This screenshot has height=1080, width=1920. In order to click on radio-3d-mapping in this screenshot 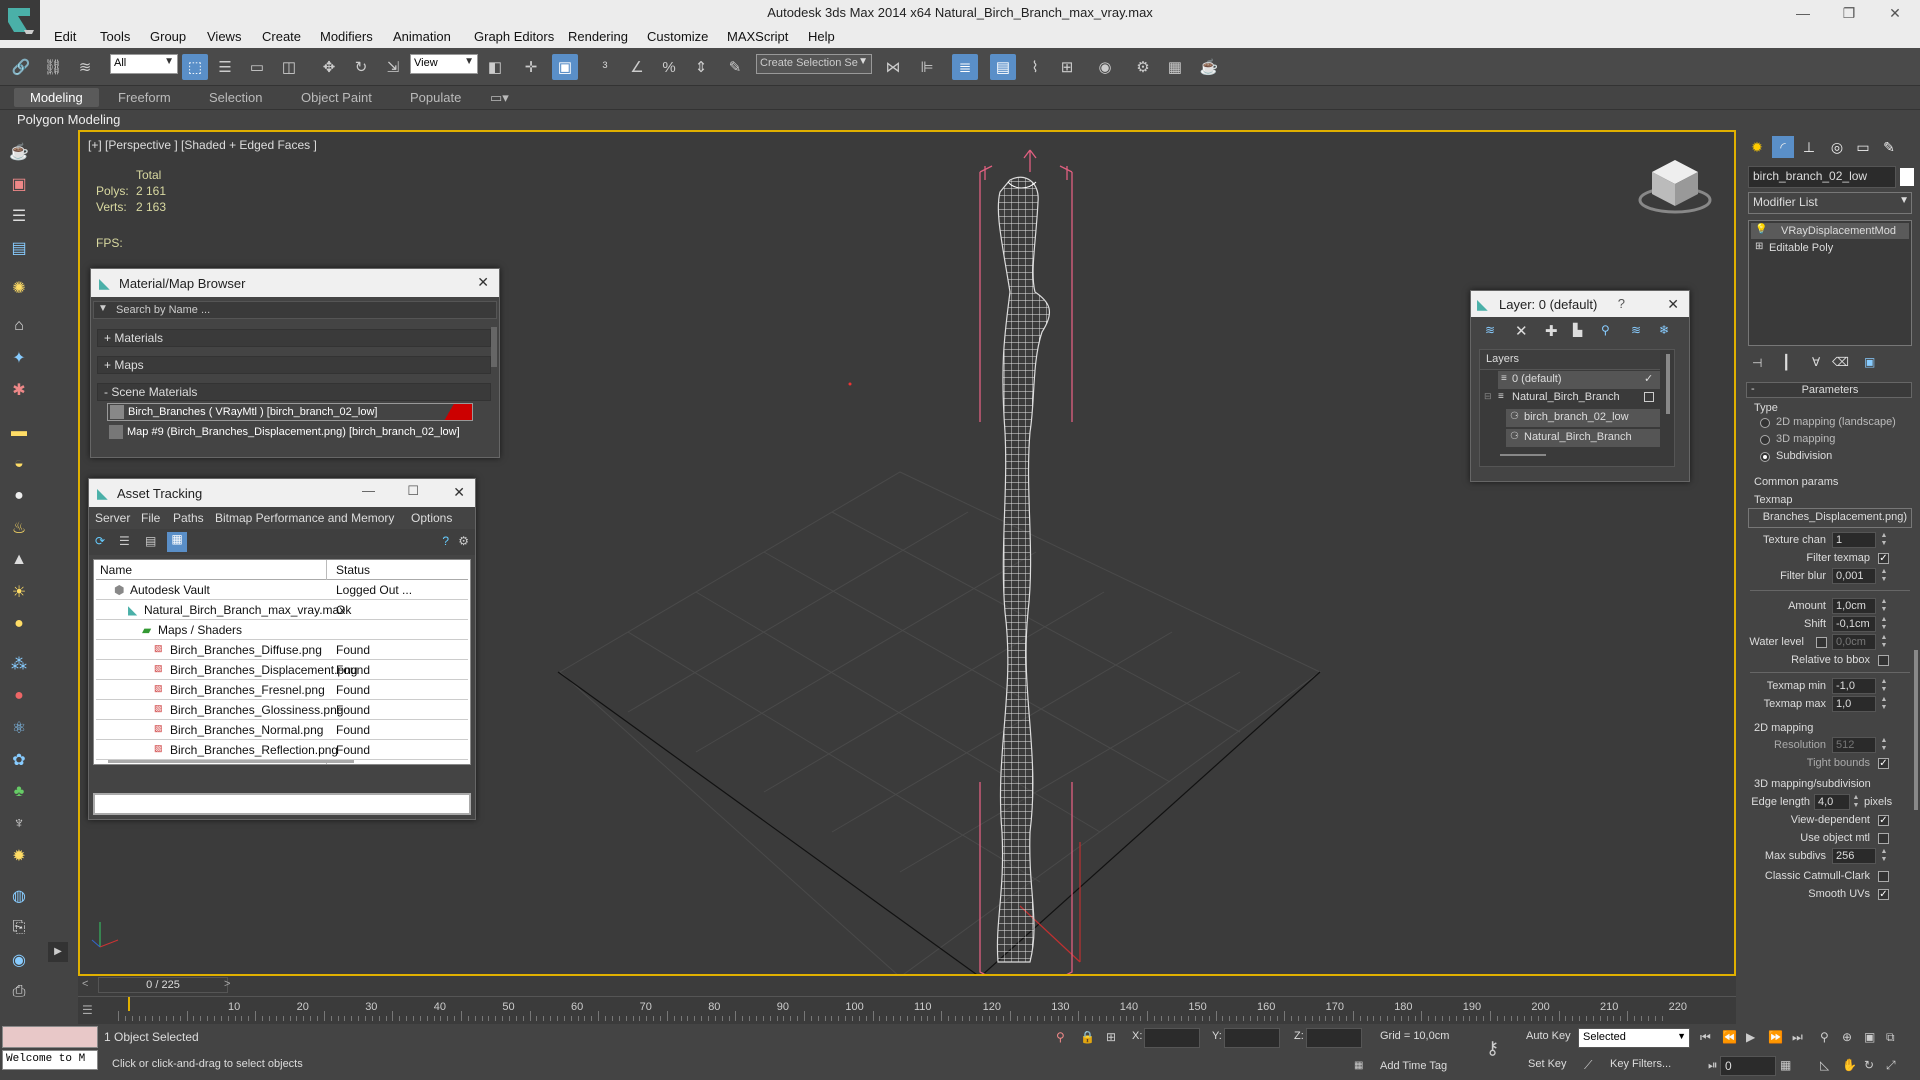, I will do `click(1765, 440)`.